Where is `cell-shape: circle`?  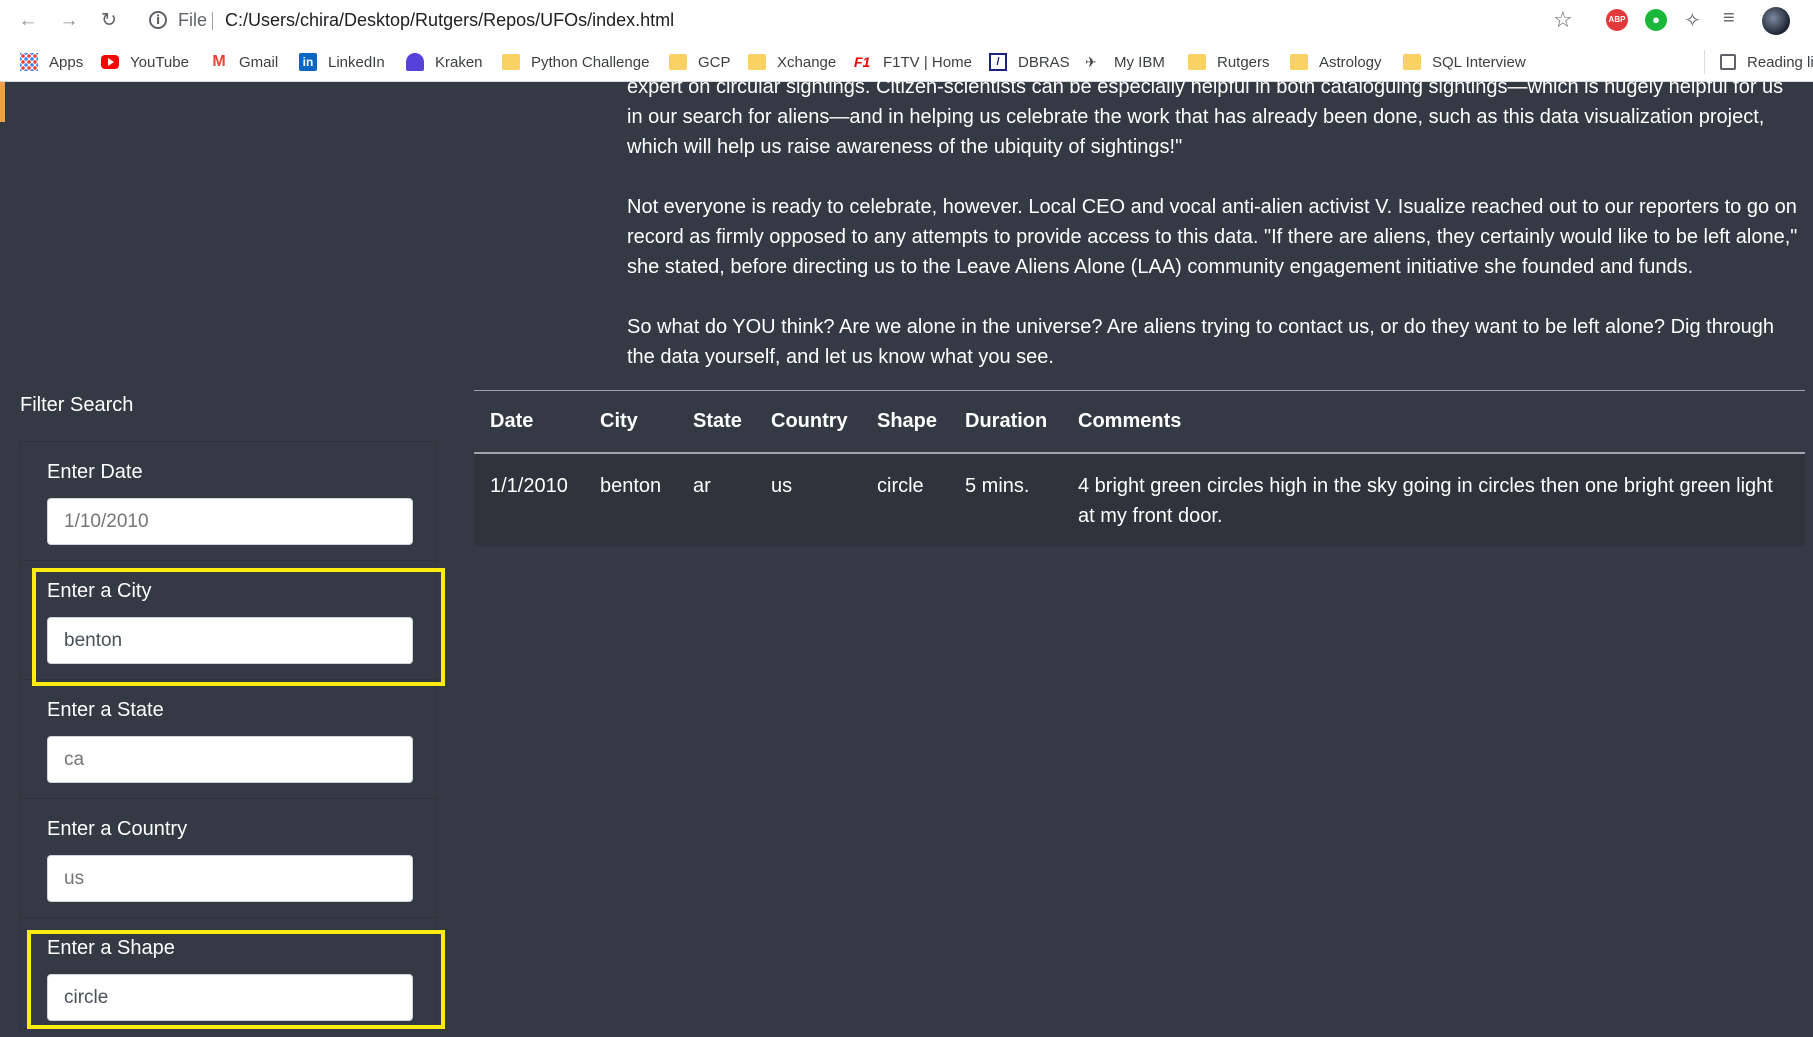
cell-shape: circle is located at coordinates (905, 499).